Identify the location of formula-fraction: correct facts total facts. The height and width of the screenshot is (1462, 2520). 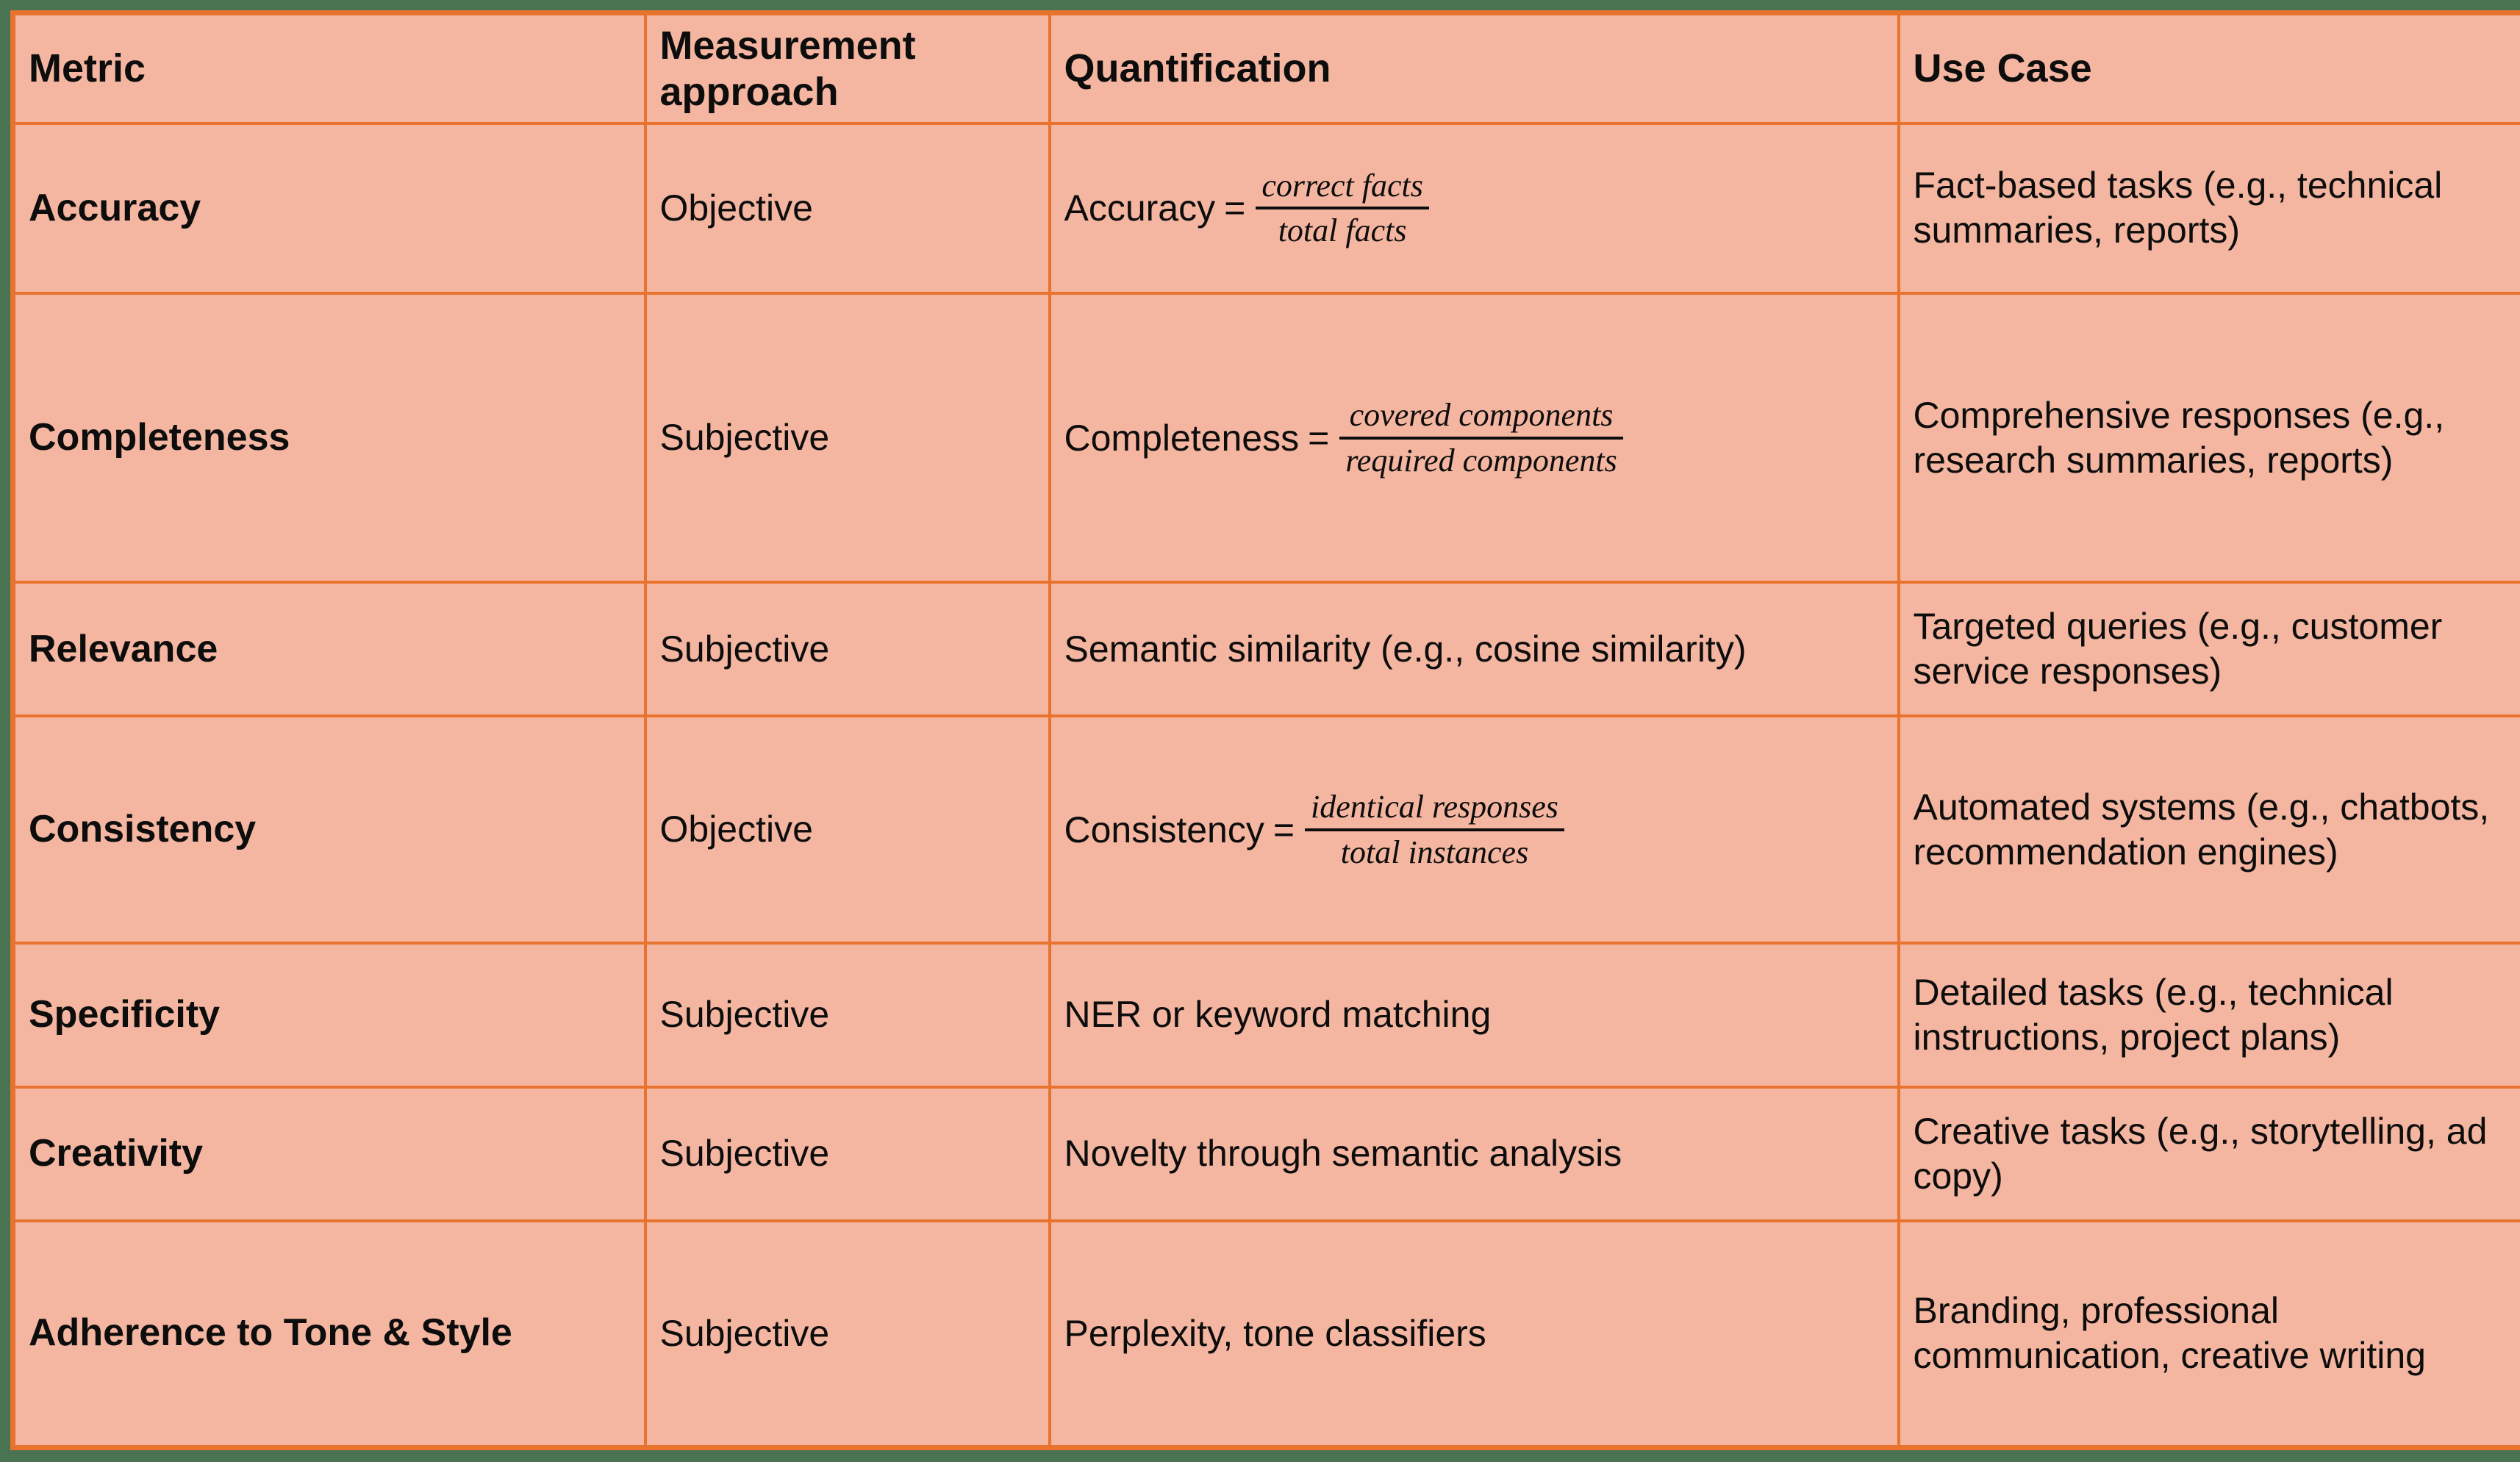
(1342, 208).